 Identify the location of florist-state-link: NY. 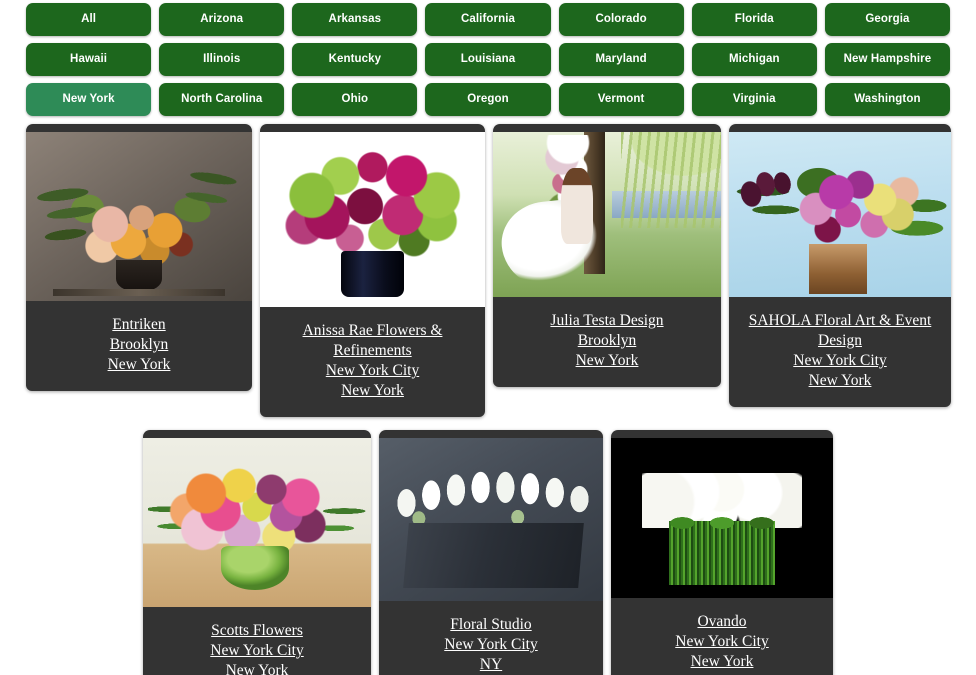
(491, 664).